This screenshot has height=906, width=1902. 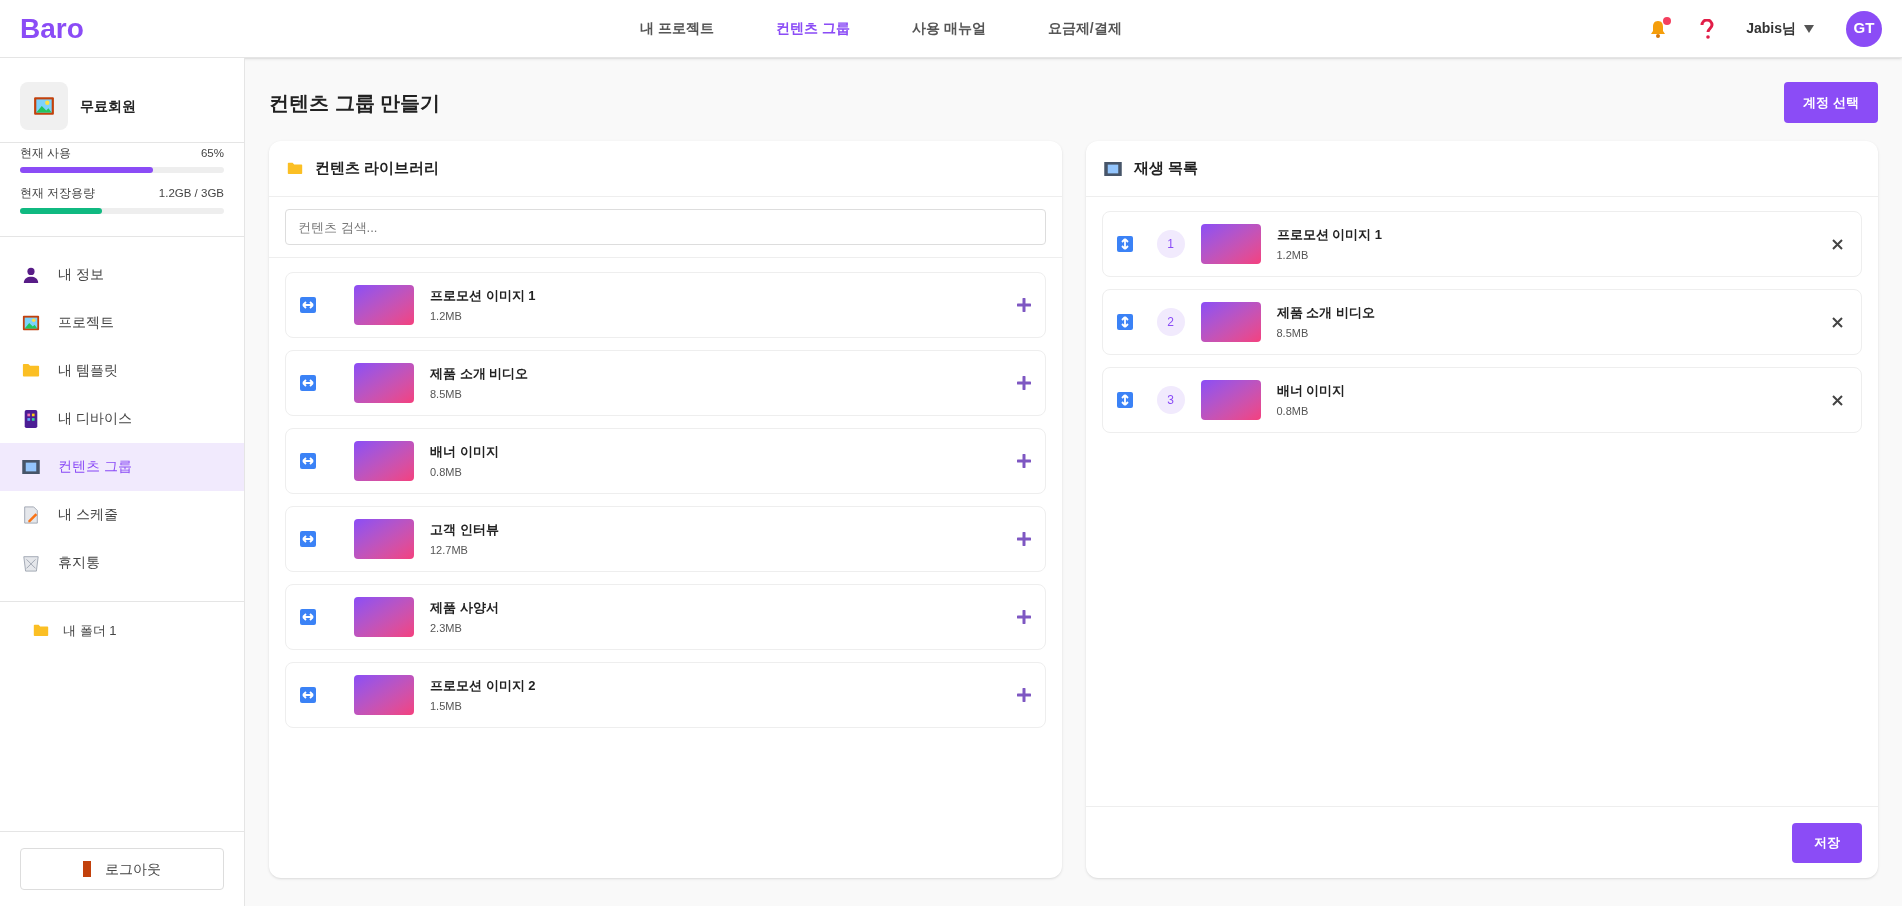 I want to click on nav-link: 사용 매뉴얼, so click(x=948, y=28).